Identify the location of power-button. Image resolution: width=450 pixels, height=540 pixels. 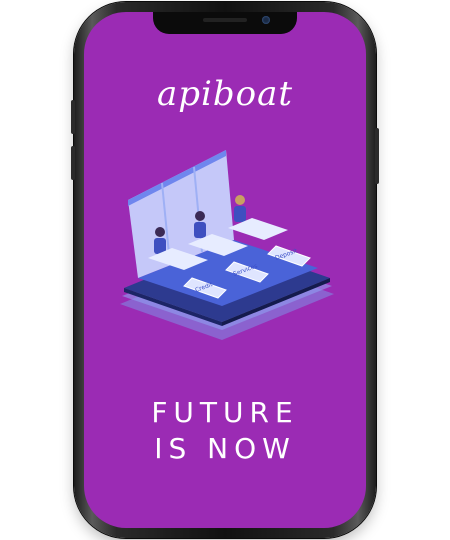
(377, 156).